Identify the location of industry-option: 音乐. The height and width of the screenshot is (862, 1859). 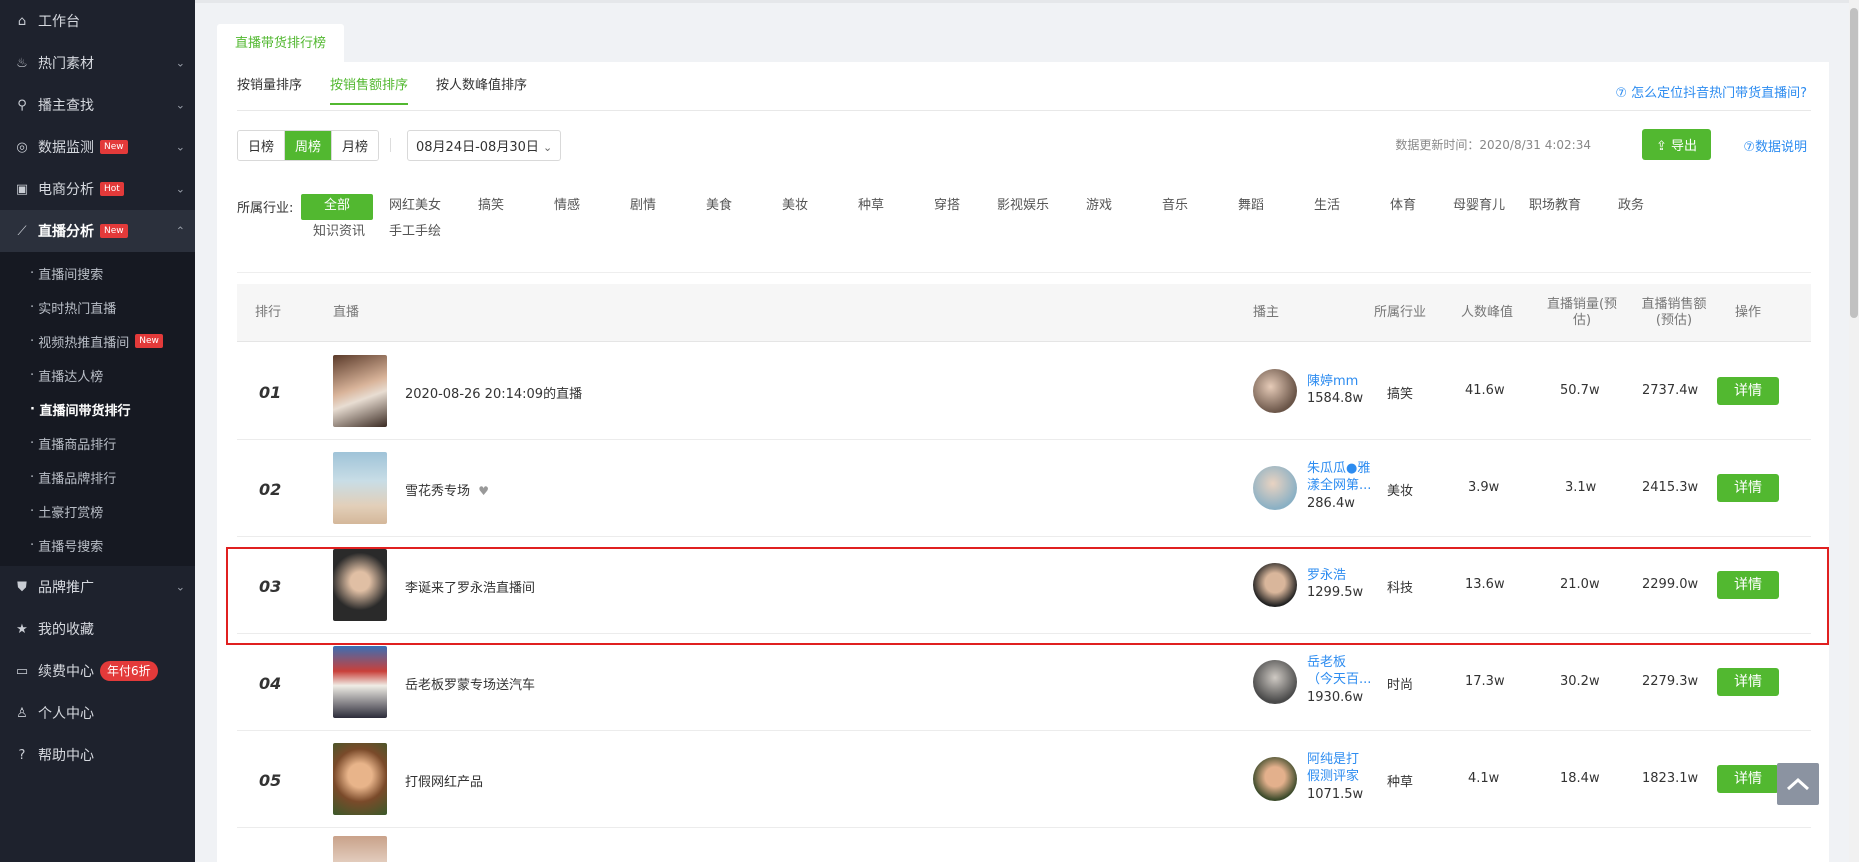
(1175, 207).